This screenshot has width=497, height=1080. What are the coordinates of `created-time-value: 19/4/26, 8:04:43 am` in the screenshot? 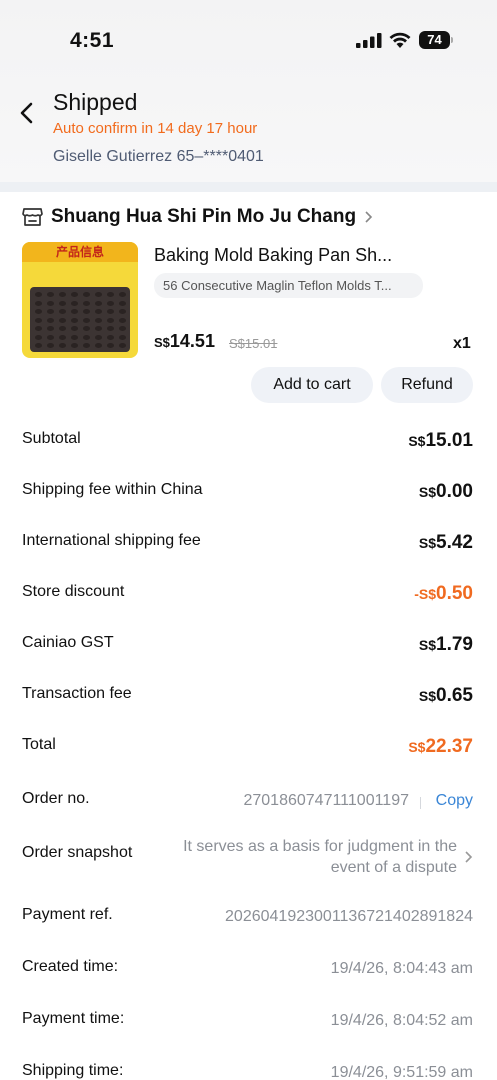 It's located at (401, 968).